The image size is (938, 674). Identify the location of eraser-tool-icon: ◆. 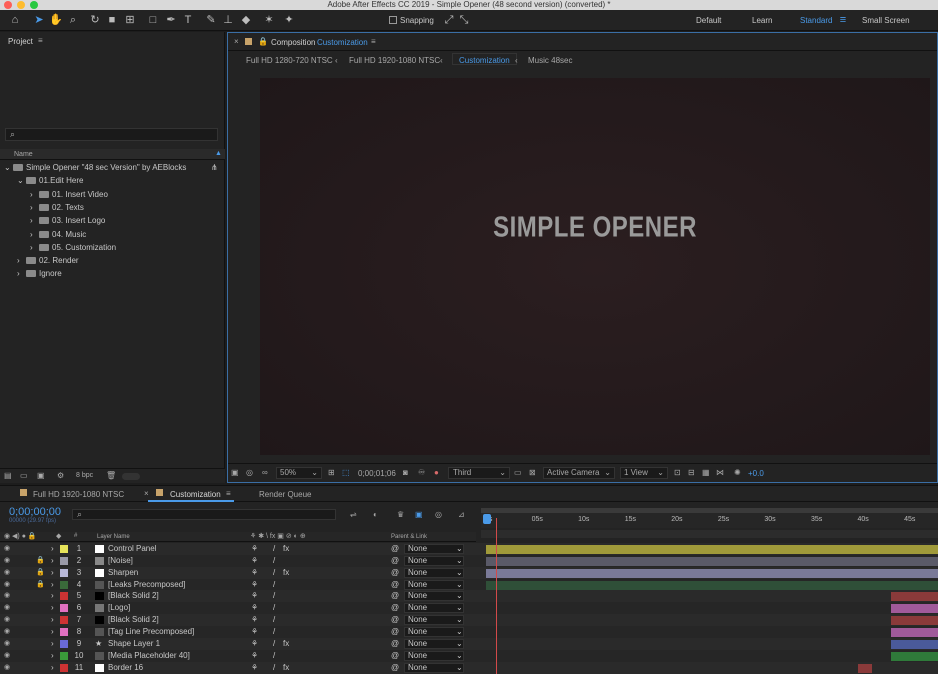
(246, 20).